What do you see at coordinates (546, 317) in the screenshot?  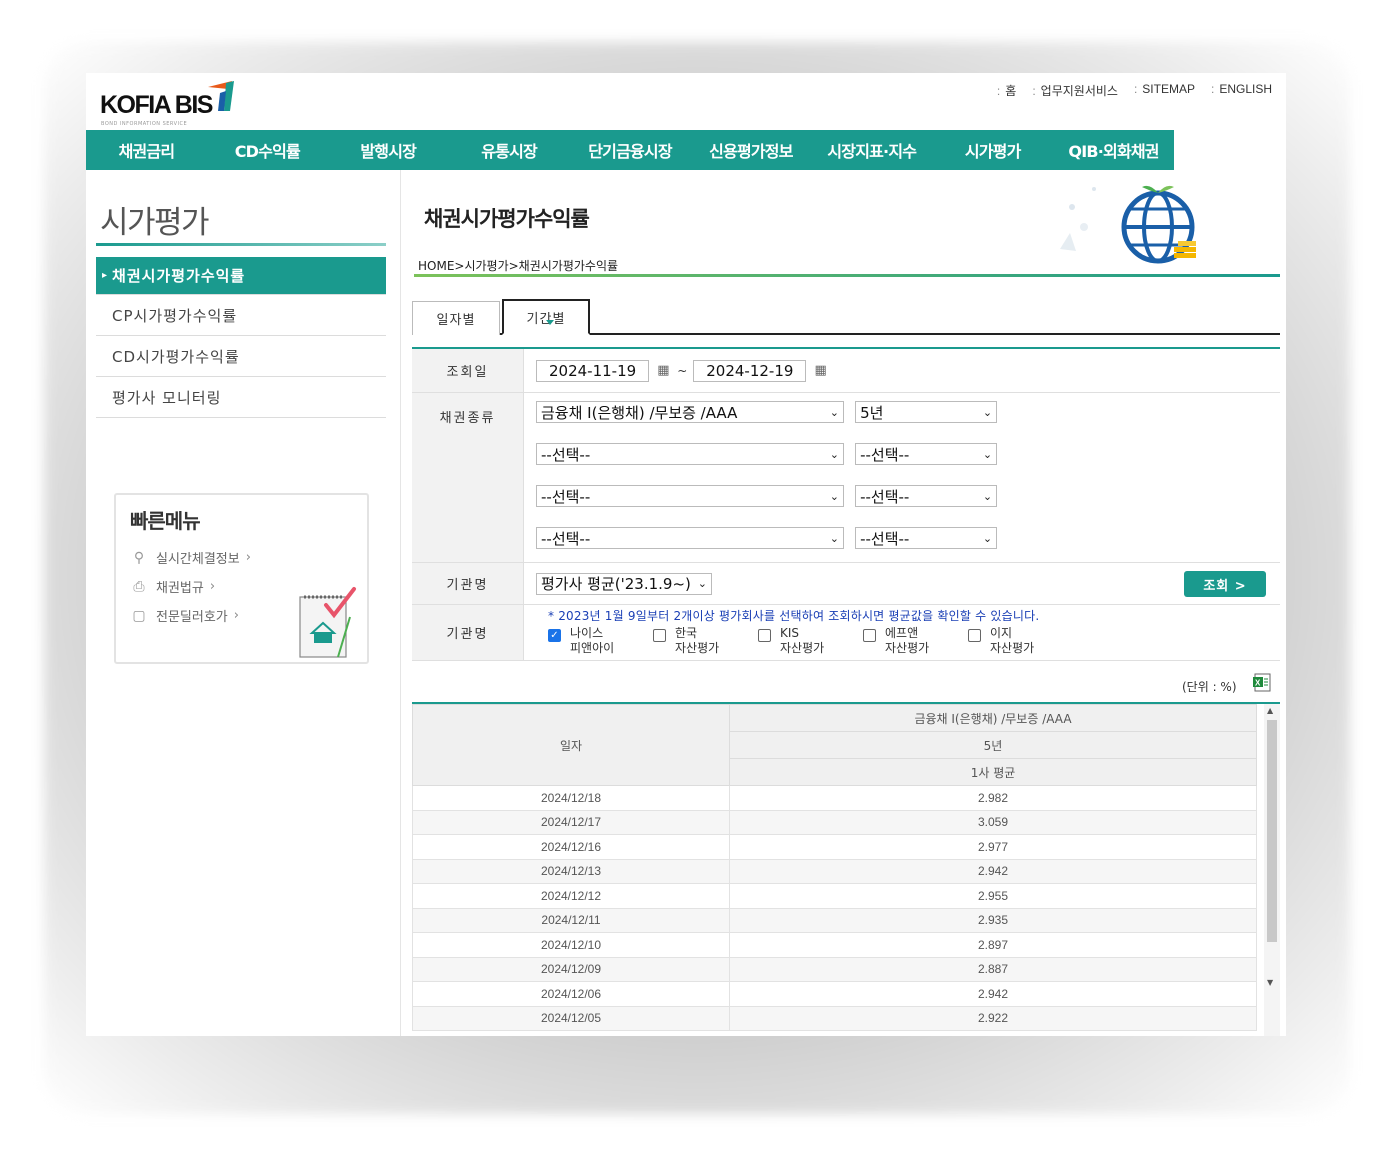 I see `tab-period: 기간별` at bounding box center [546, 317].